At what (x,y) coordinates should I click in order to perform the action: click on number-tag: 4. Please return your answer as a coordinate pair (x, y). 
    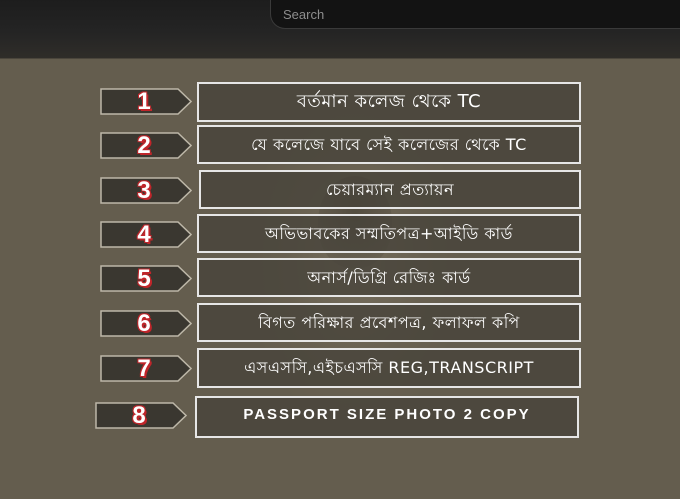
    Looking at the image, I should click on (146, 234).